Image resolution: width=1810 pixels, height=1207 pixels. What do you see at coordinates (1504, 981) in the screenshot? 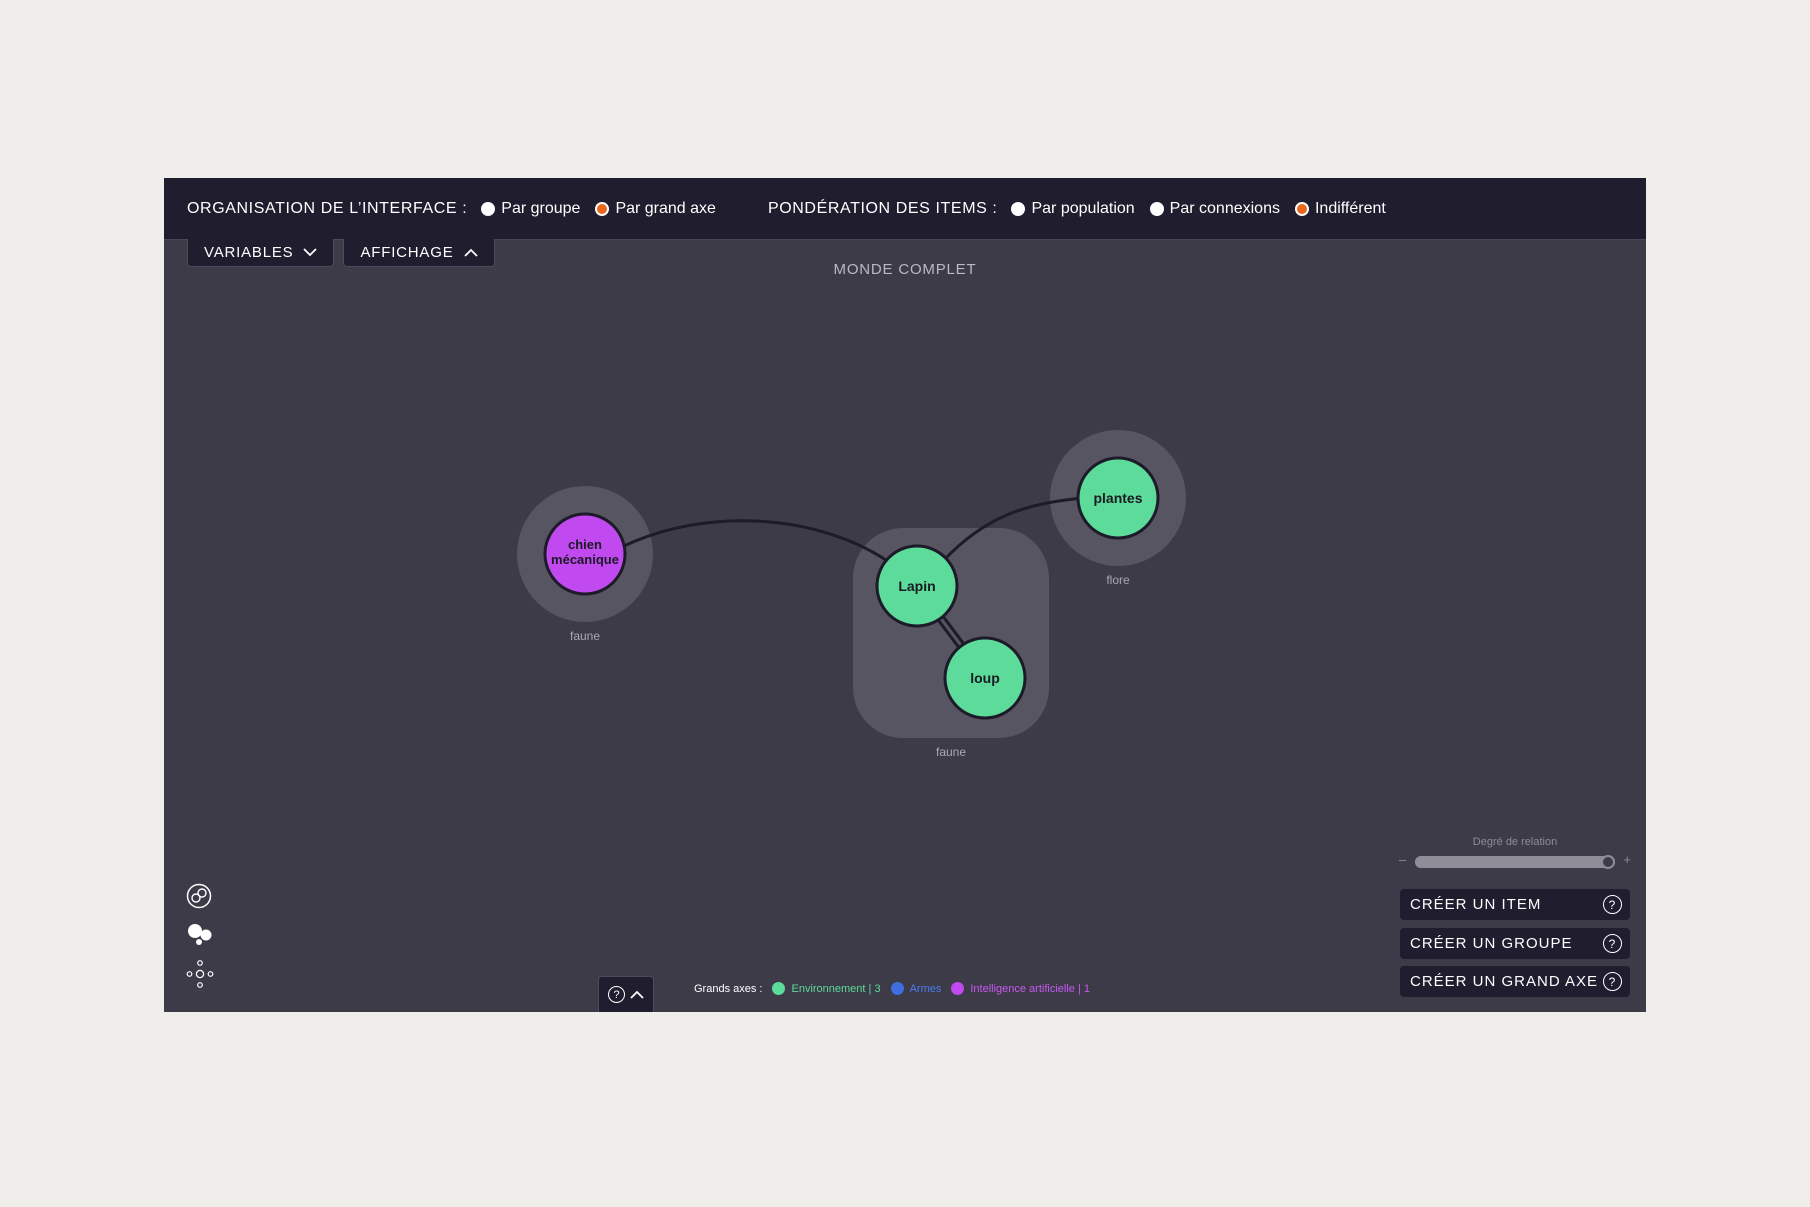
I see `button-label: CRÉER UN GRAND AXE` at bounding box center [1504, 981].